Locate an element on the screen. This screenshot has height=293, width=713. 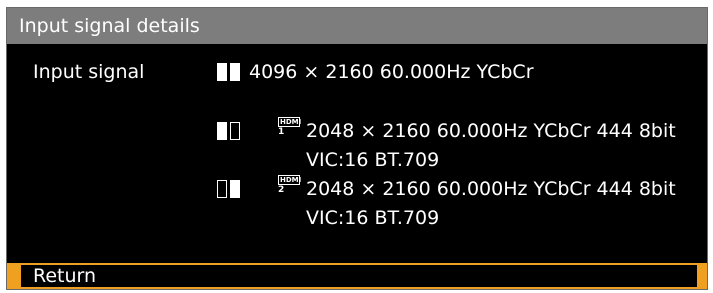
split-screen-both-icon is located at coordinates (229, 72).